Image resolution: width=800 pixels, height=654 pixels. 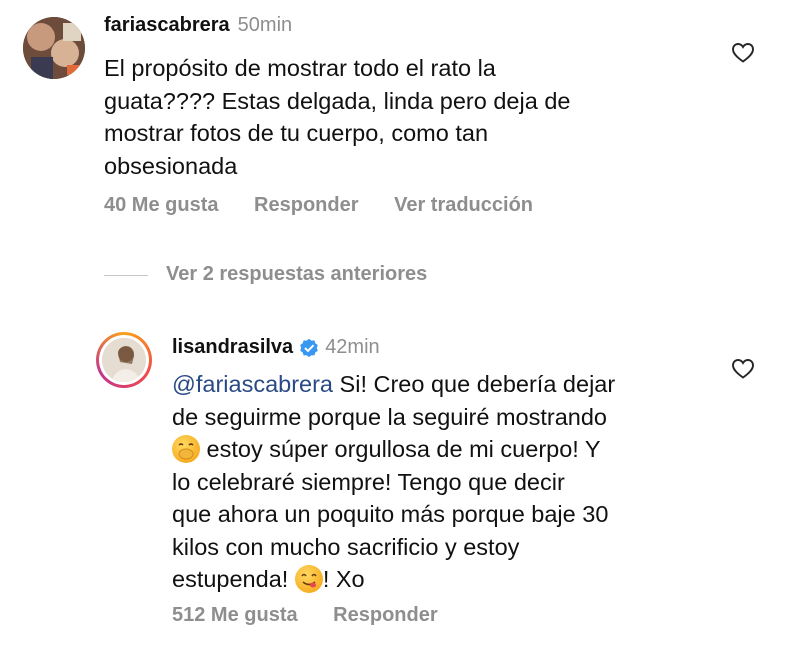 What do you see at coordinates (474, 384) in the screenshot?
I see `reply-line-text: Si! Creo que debería dejar` at bounding box center [474, 384].